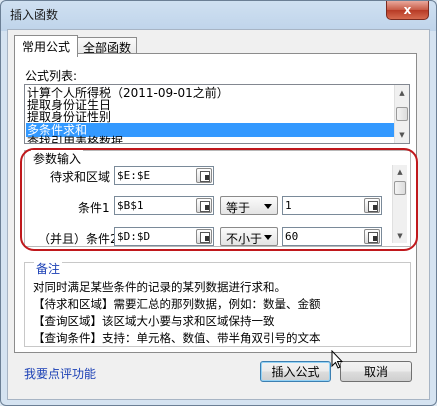  What do you see at coordinates (60, 373) in the screenshot?
I see `feedback-link: 我要点评功能` at bounding box center [60, 373].